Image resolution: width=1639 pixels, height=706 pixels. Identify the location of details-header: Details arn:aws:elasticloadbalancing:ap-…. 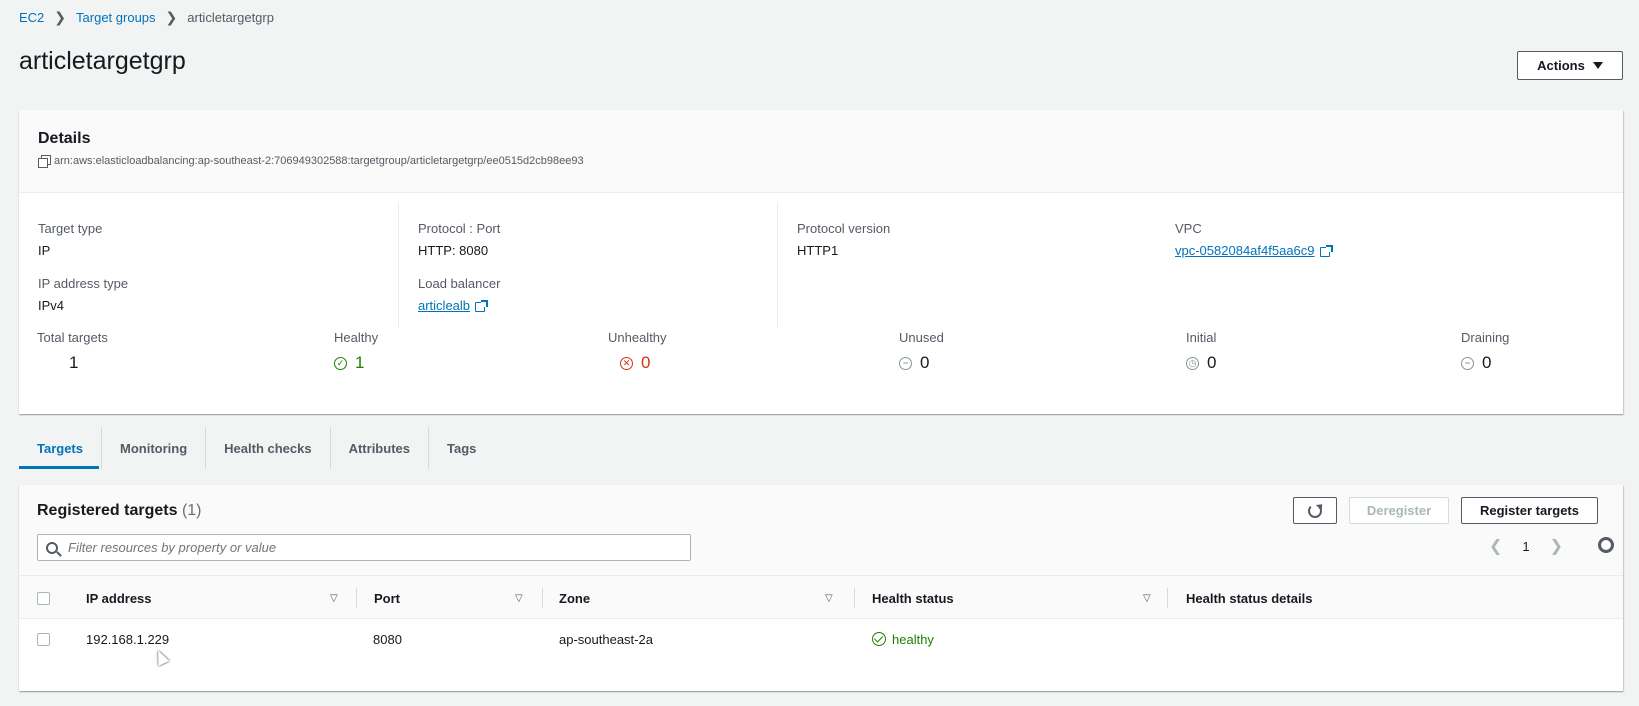
(821, 151).